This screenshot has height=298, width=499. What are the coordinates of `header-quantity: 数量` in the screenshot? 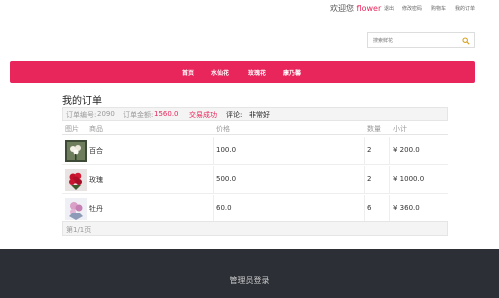 It's located at (374, 129).